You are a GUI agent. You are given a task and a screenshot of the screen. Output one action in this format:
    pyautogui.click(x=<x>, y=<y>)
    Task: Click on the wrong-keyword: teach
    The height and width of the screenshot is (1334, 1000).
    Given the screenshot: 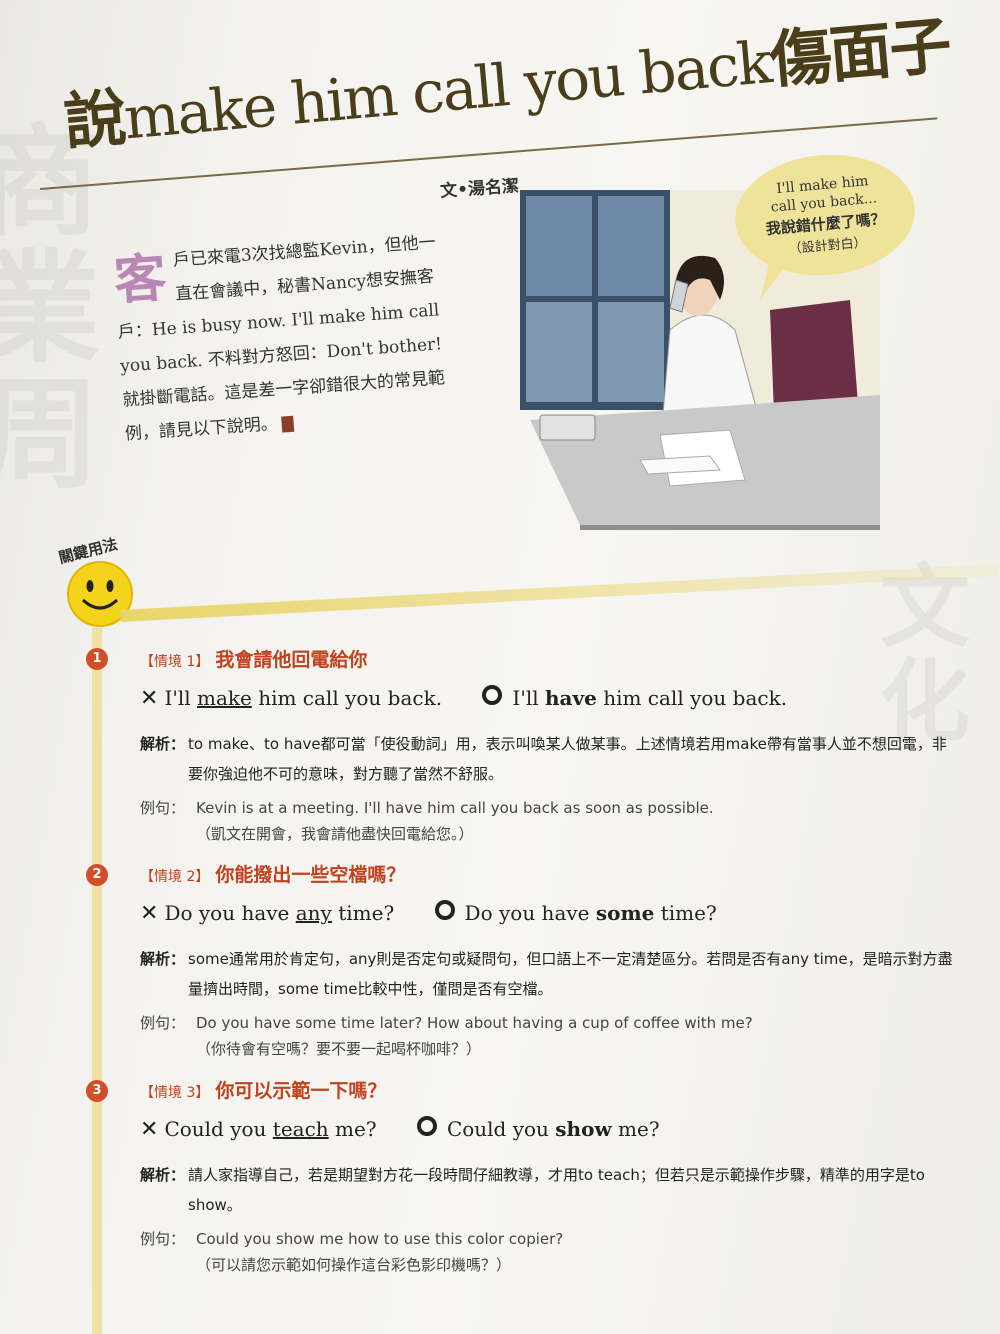 What is the action you would take?
    pyautogui.click(x=300, y=1129)
    